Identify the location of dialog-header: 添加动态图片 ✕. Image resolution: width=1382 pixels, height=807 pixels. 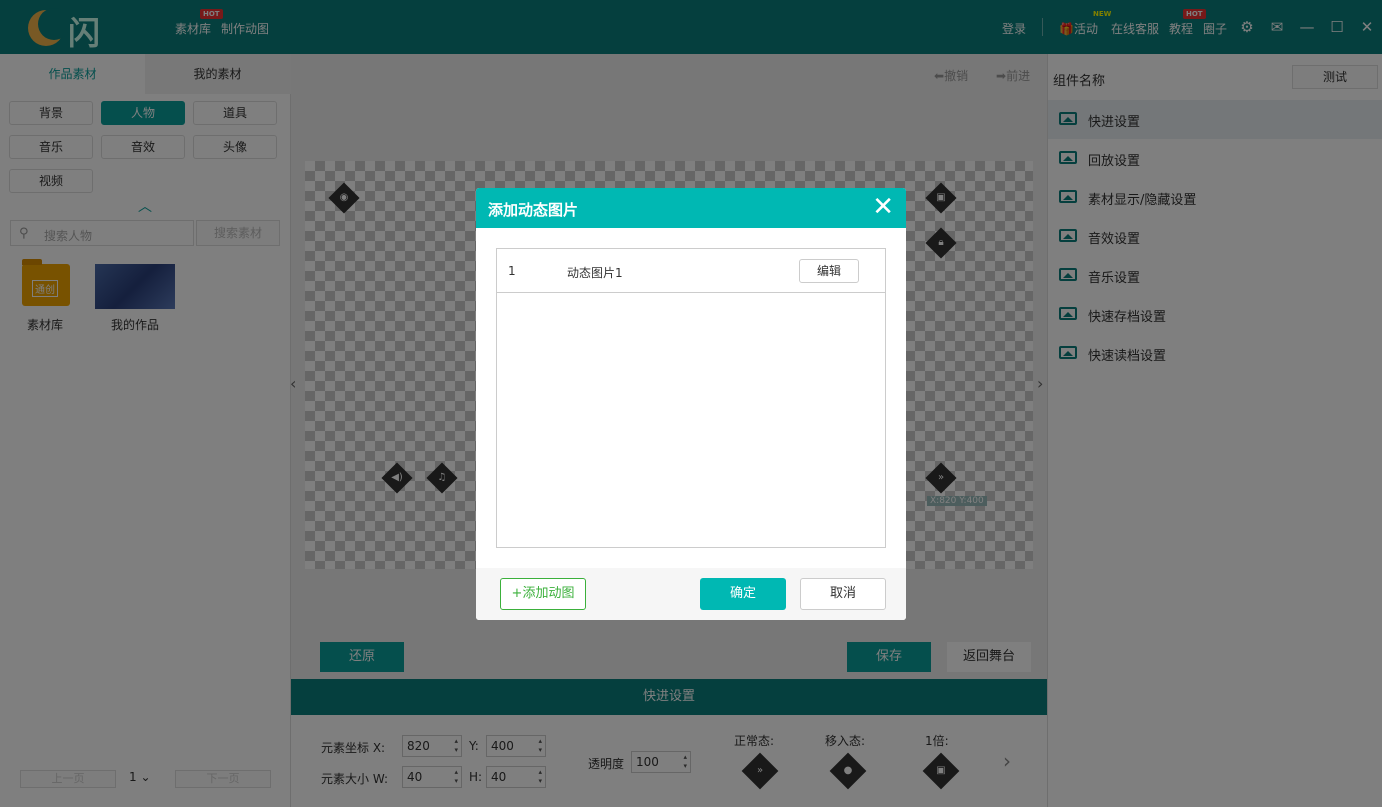
(691, 208).